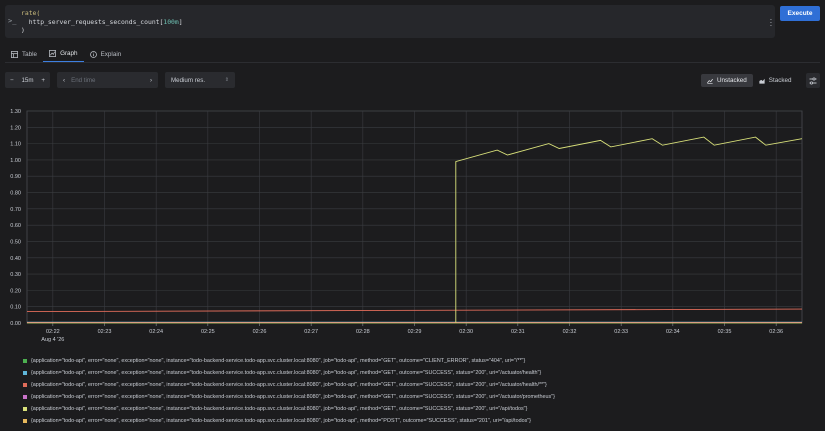 The image size is (825, 431). I want to click on view-tabs: Table Graph Explain, so click(66, 54).